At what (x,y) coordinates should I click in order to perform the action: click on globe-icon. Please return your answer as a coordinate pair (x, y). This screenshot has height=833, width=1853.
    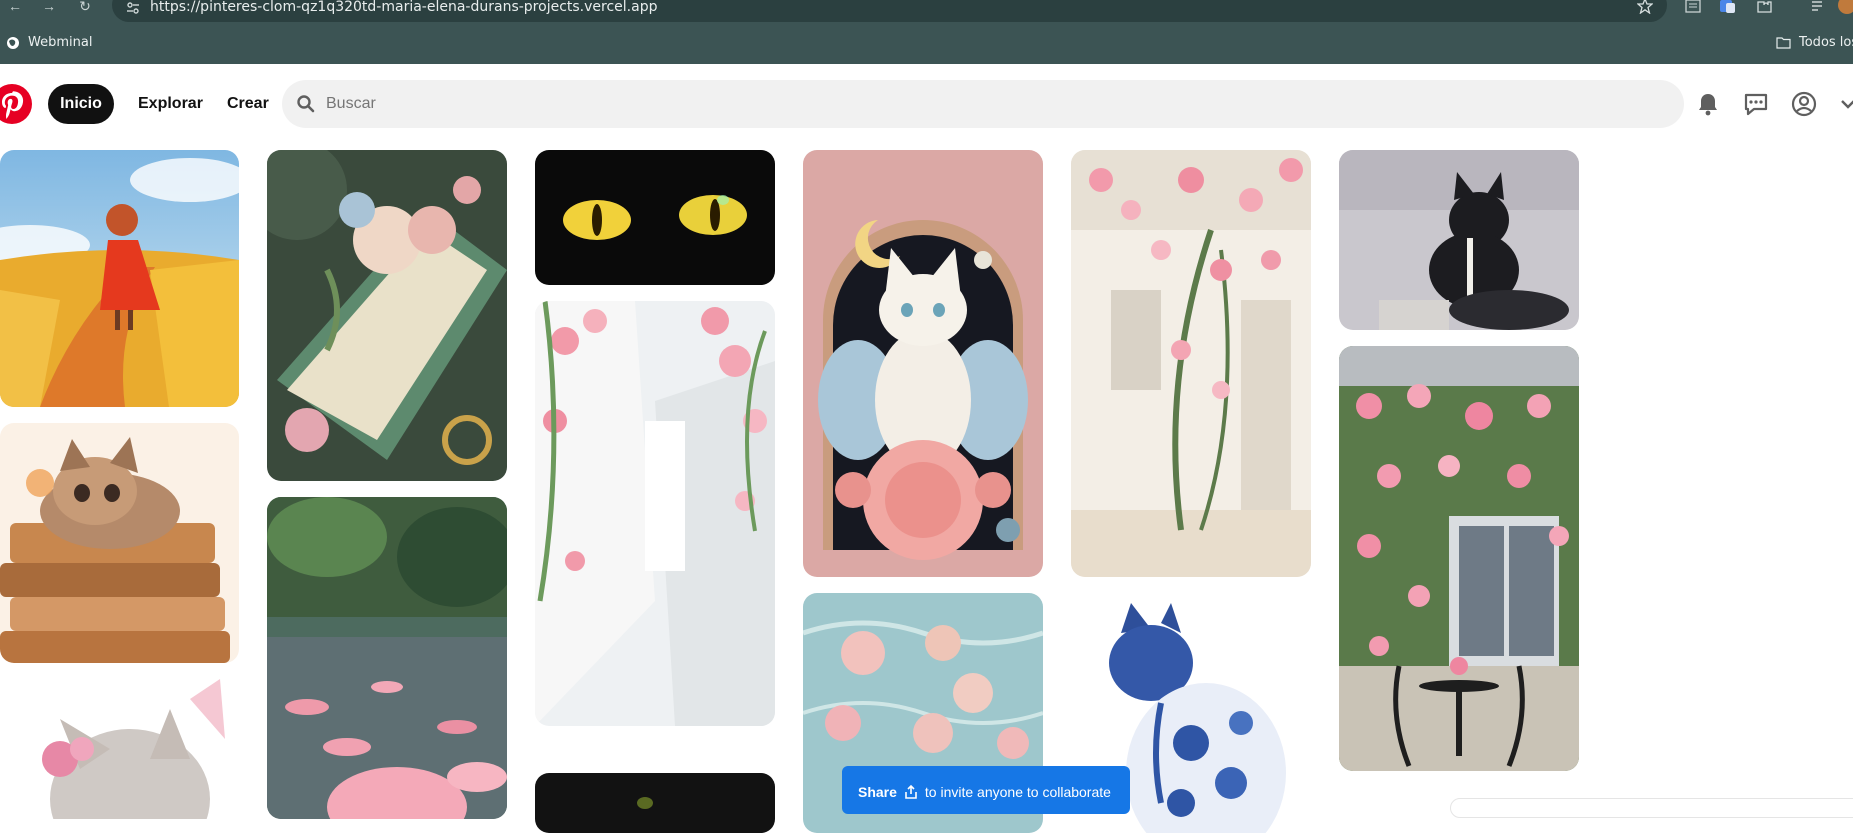
    Looking at the image, I should click on (13, 42).